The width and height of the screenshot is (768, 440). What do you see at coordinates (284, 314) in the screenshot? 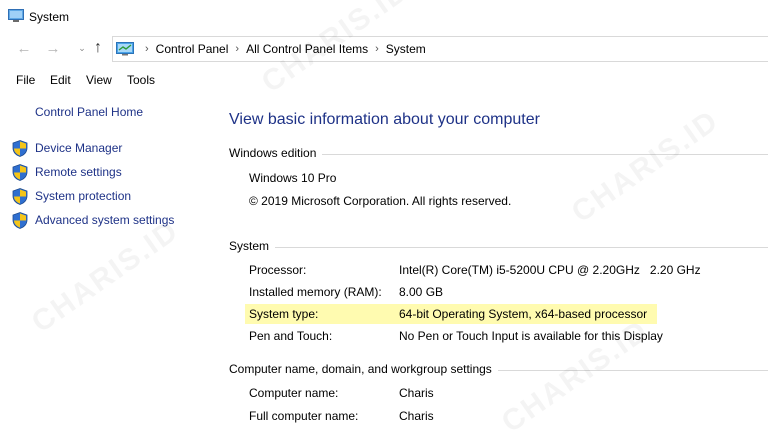
I see `row-label: System type:` at bounding box center [284, 314].